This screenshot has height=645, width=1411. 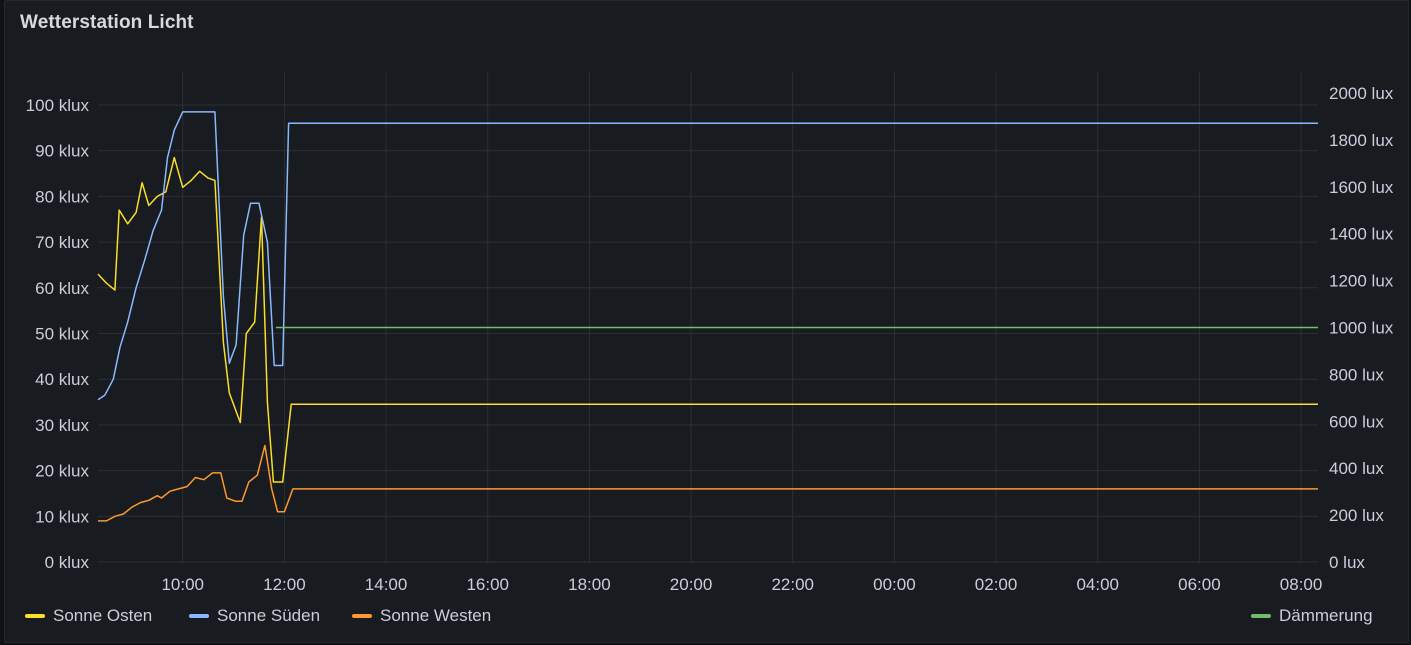 What do you see at coordinates (1361, 140) in the screenshot?
I see `y-axis-right-tick-label: 1800 lux` at bounding box center [1361, 140].